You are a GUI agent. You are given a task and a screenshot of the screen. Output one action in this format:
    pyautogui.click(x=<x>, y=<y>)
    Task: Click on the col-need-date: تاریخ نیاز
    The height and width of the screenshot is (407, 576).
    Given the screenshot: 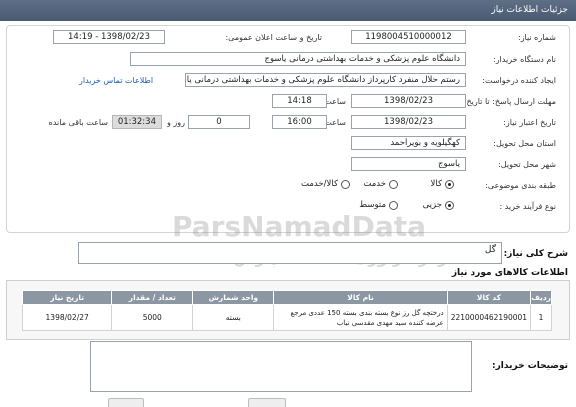 What is the action you would take?
    pyautogui.click(x=67, y=297)
    